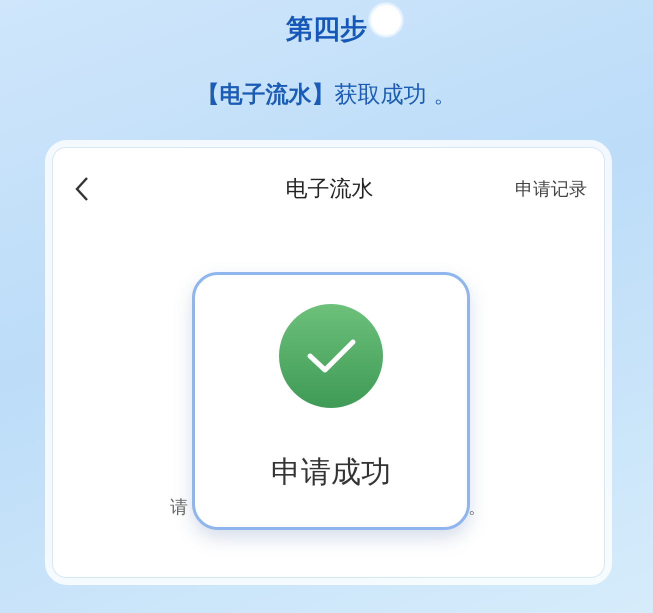  Describe the element at coordinates (330, 190) in the screenshot. I see `screen-title: 电子流水` at that location.